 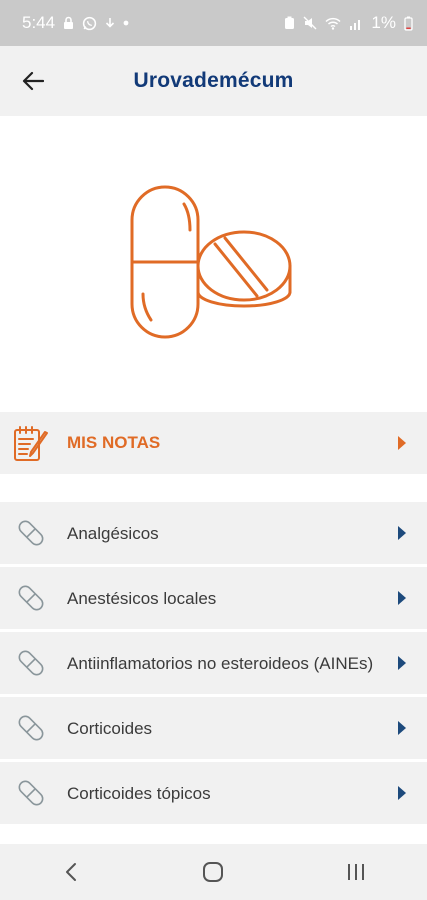 I want to click on list-item-aines: Antiinflamatorios no esteroideos (AINEs), so click(x=213, y=663).